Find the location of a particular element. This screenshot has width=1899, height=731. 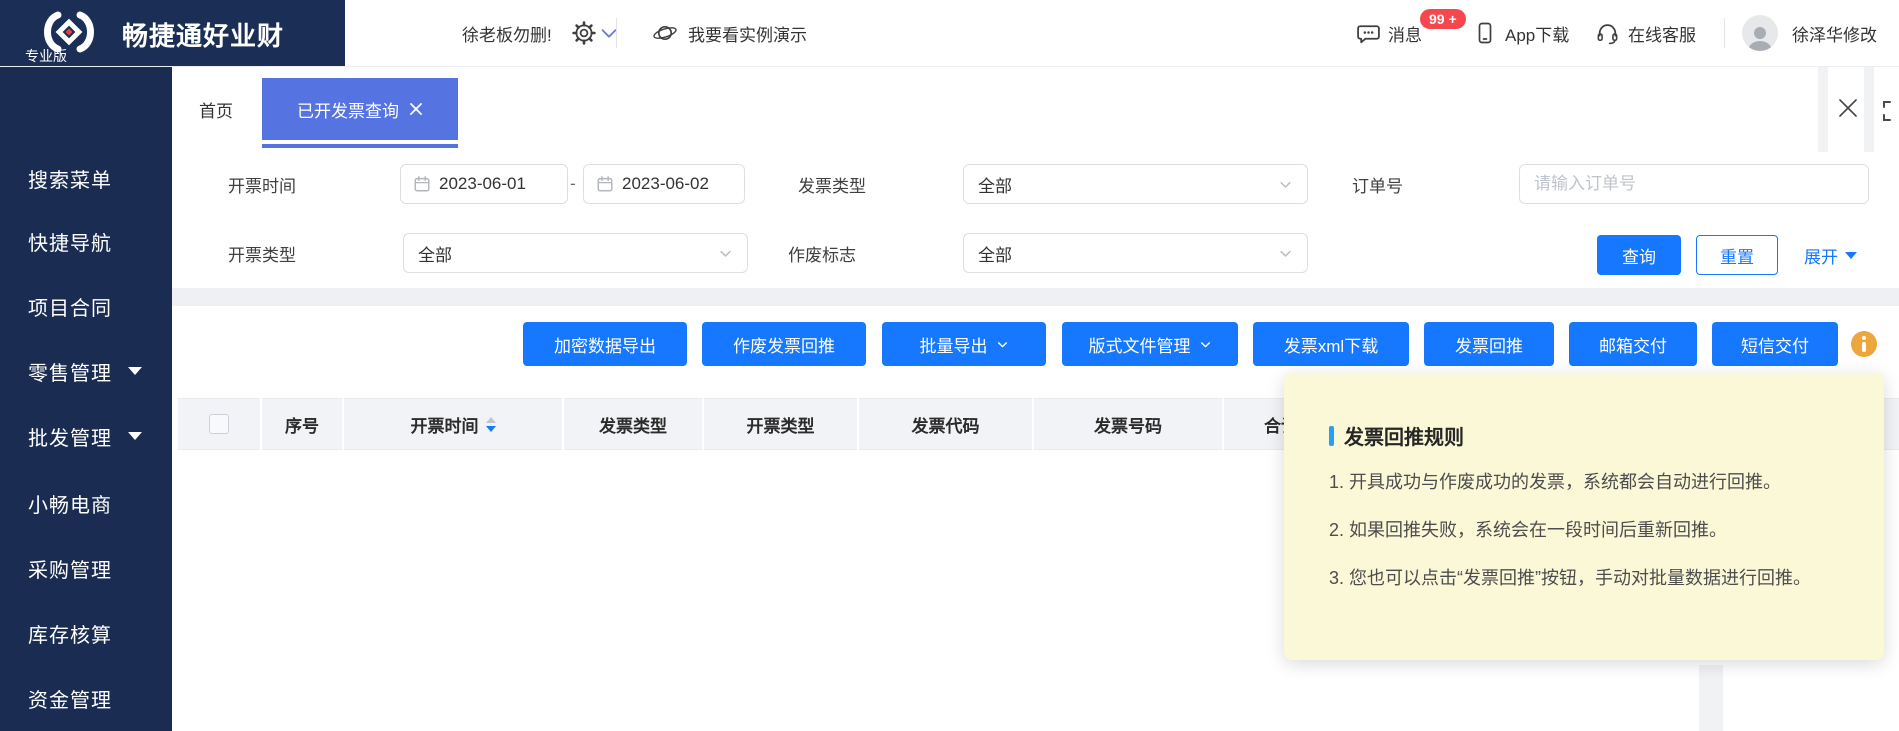

settings-button is located at coordinates (584, 33).